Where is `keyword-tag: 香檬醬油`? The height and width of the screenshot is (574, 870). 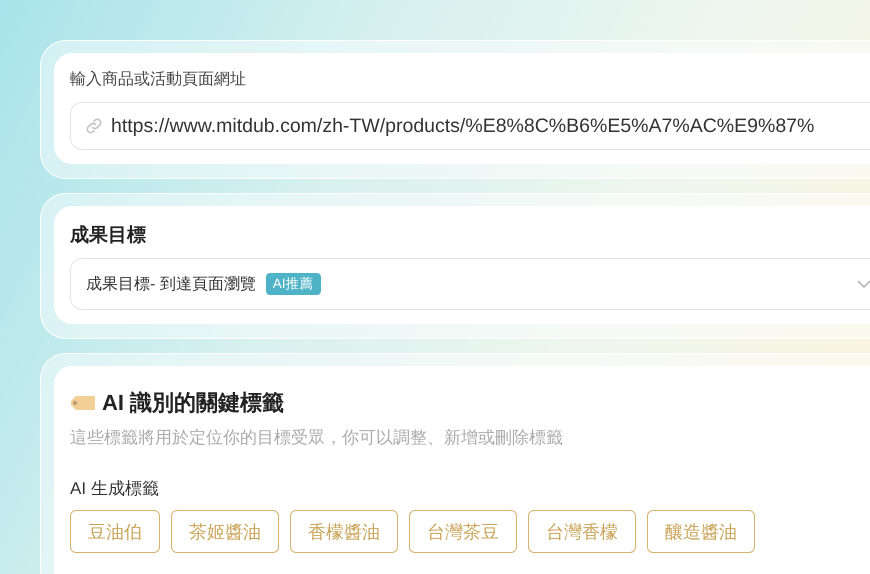 keyword-tag: 香檬醬油 is located at coordinates (344, 531).